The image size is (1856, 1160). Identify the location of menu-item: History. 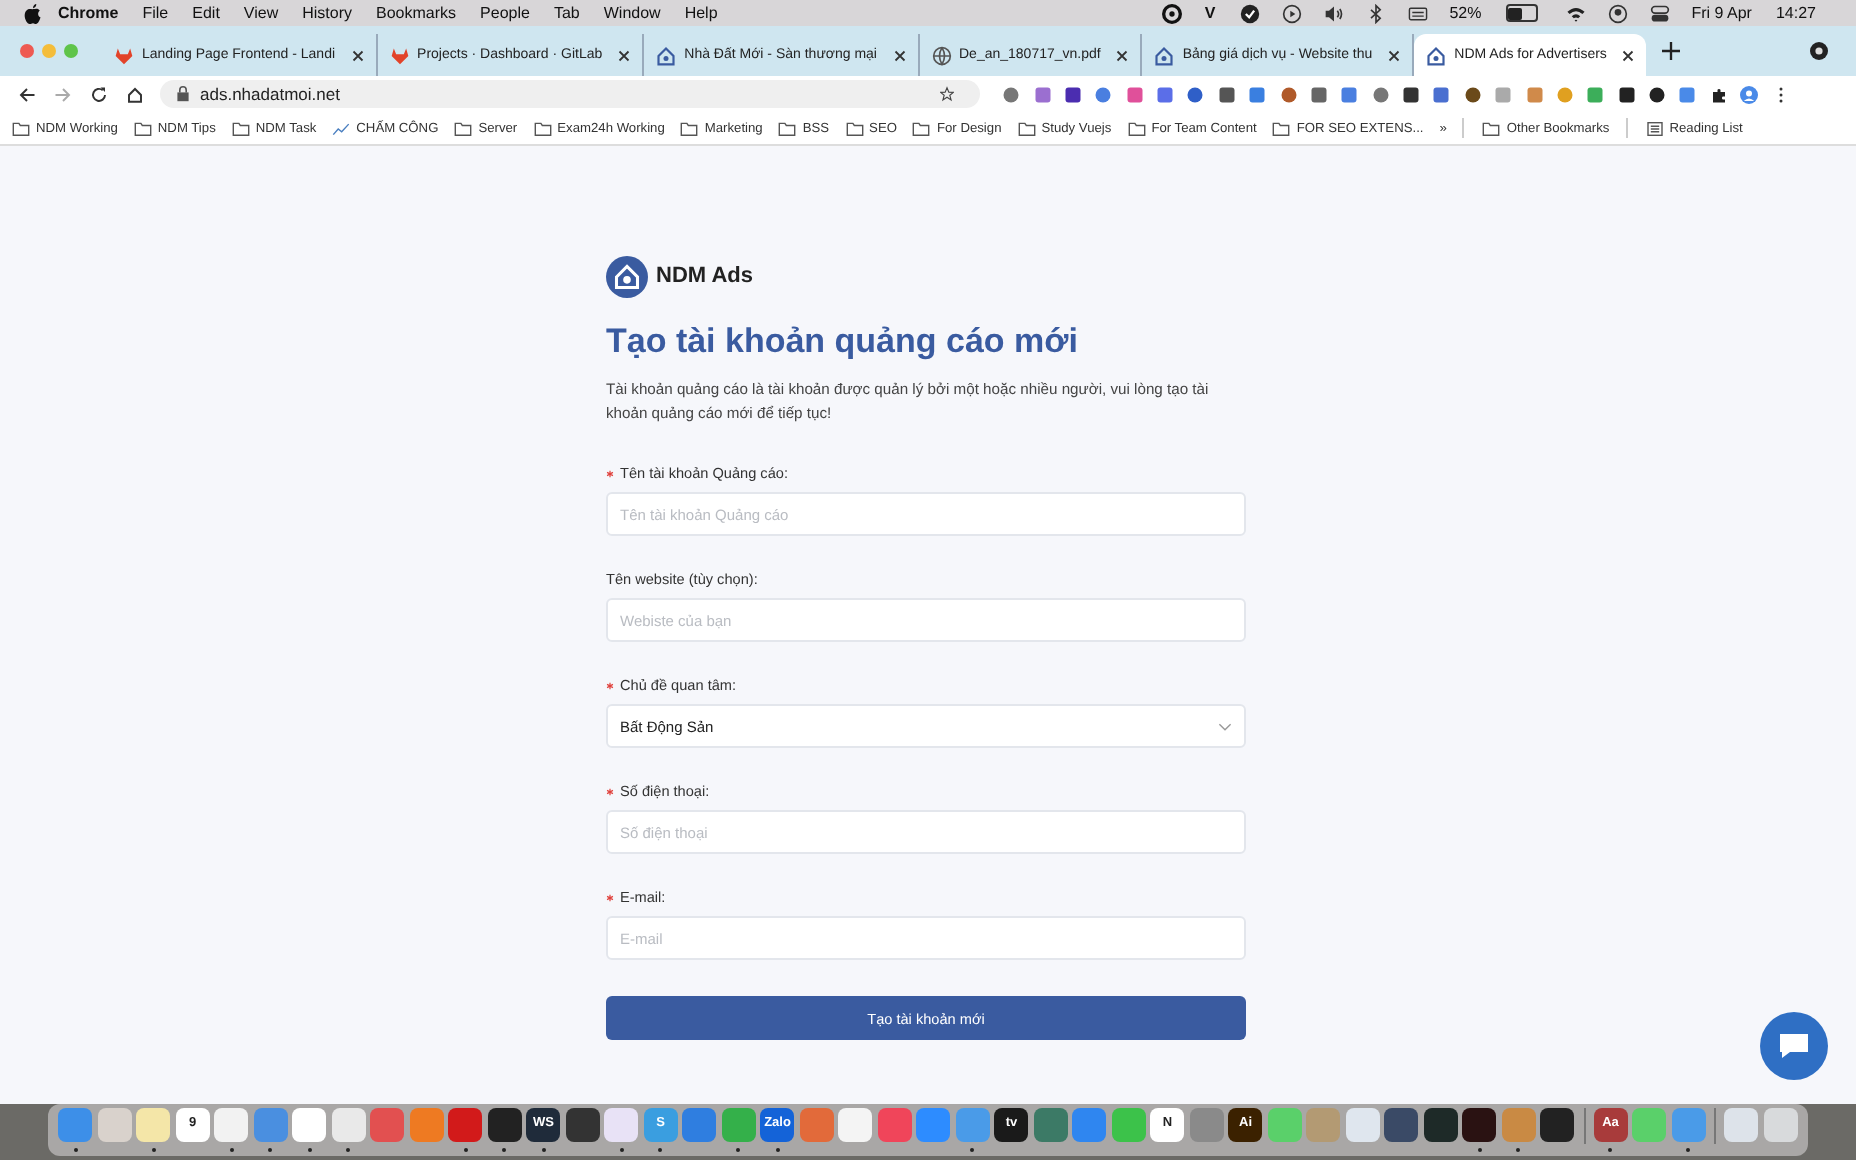
(327, 13).